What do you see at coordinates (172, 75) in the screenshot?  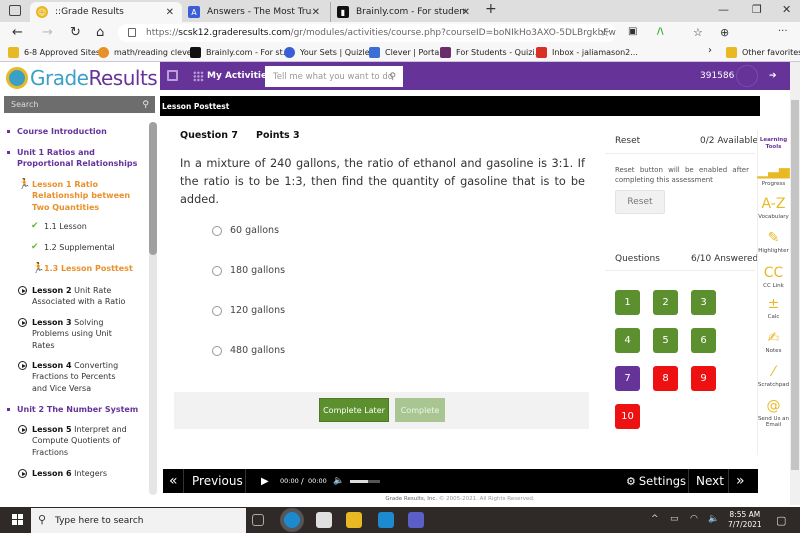 I see `menu-icon` at bounding box center [172, 75].